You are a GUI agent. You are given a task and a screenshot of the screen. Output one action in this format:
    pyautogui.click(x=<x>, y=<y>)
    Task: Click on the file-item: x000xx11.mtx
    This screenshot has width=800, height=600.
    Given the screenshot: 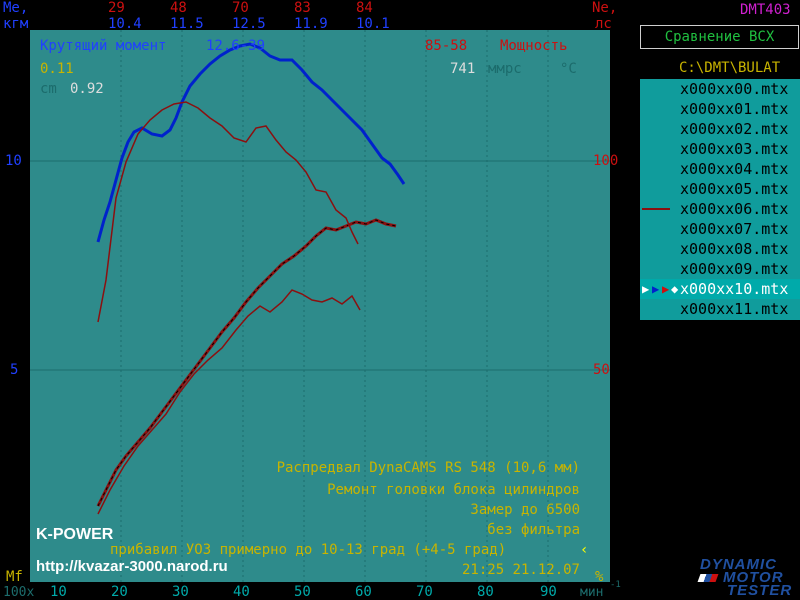 What is the action you would take?
    pyautogui.click(x=720, y=309)
    